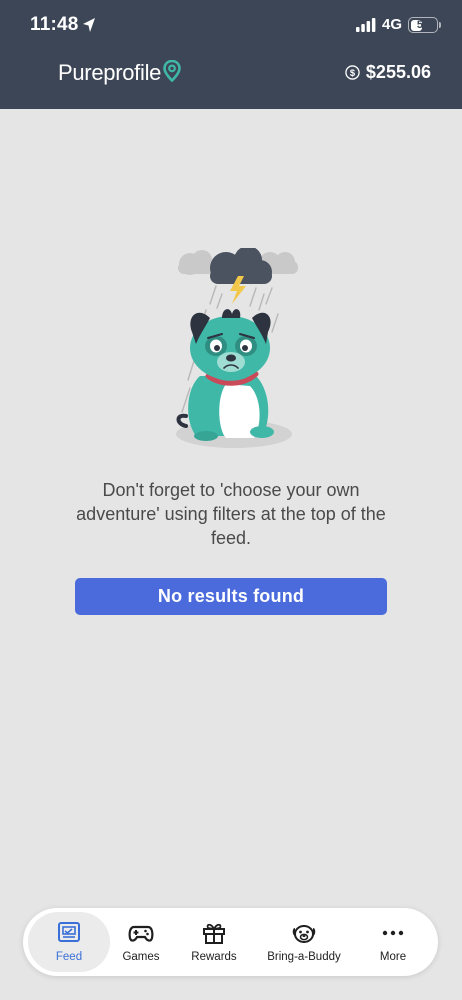 This screenshot has width=462, height=1000. I want to click on bottom-navigation: Feed Games Rewards Bring-a-Buddy More, so click(230, 942).